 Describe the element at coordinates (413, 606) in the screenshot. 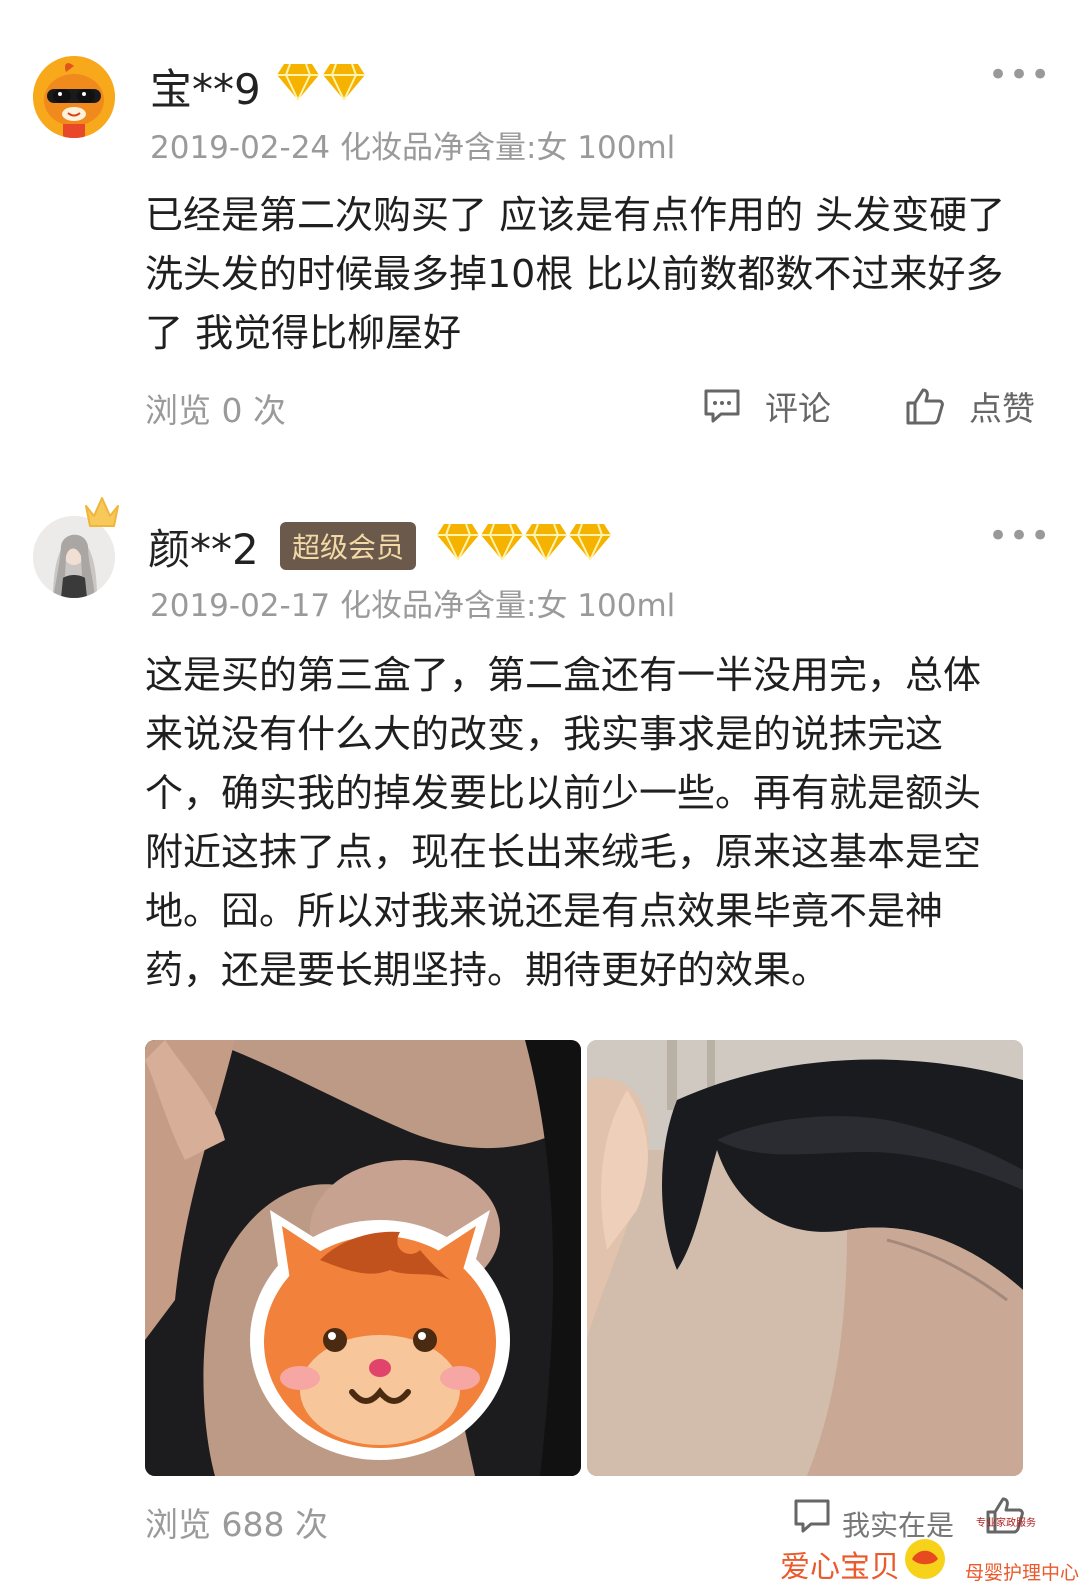

I see `review-date-spec: 2019-02-17 化妆品净含量:女 100ml` at that location.